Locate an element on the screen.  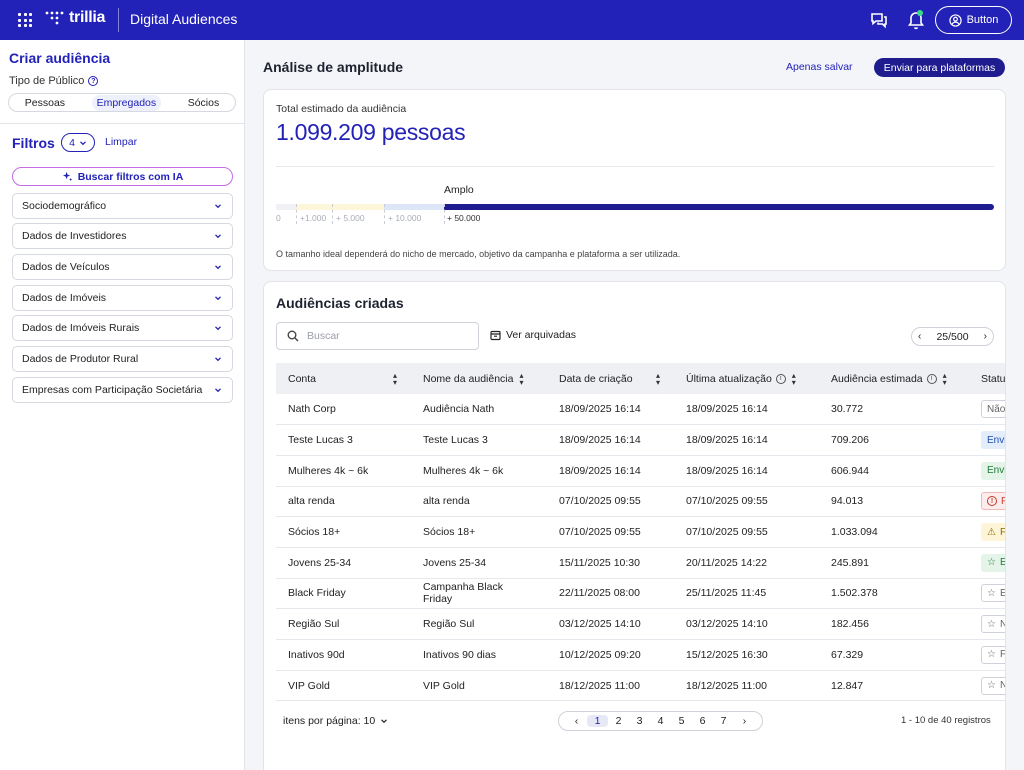
segment-empregados: Empregados is located at coordinates (126, 102).